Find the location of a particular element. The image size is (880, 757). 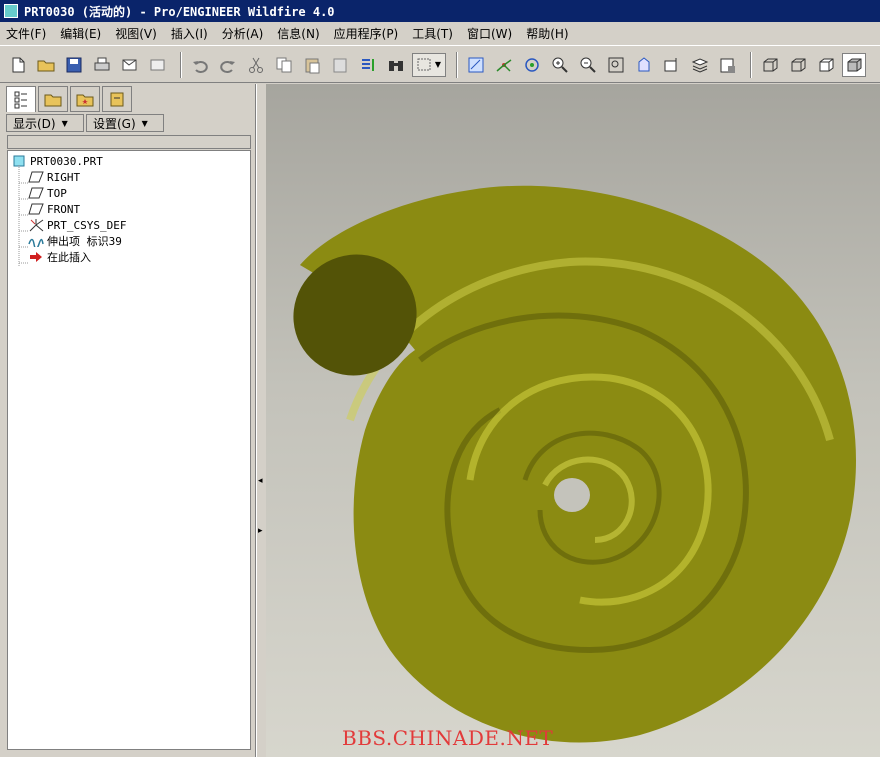

menu-tools: 工具(T) is located at coordinates (432, 33).